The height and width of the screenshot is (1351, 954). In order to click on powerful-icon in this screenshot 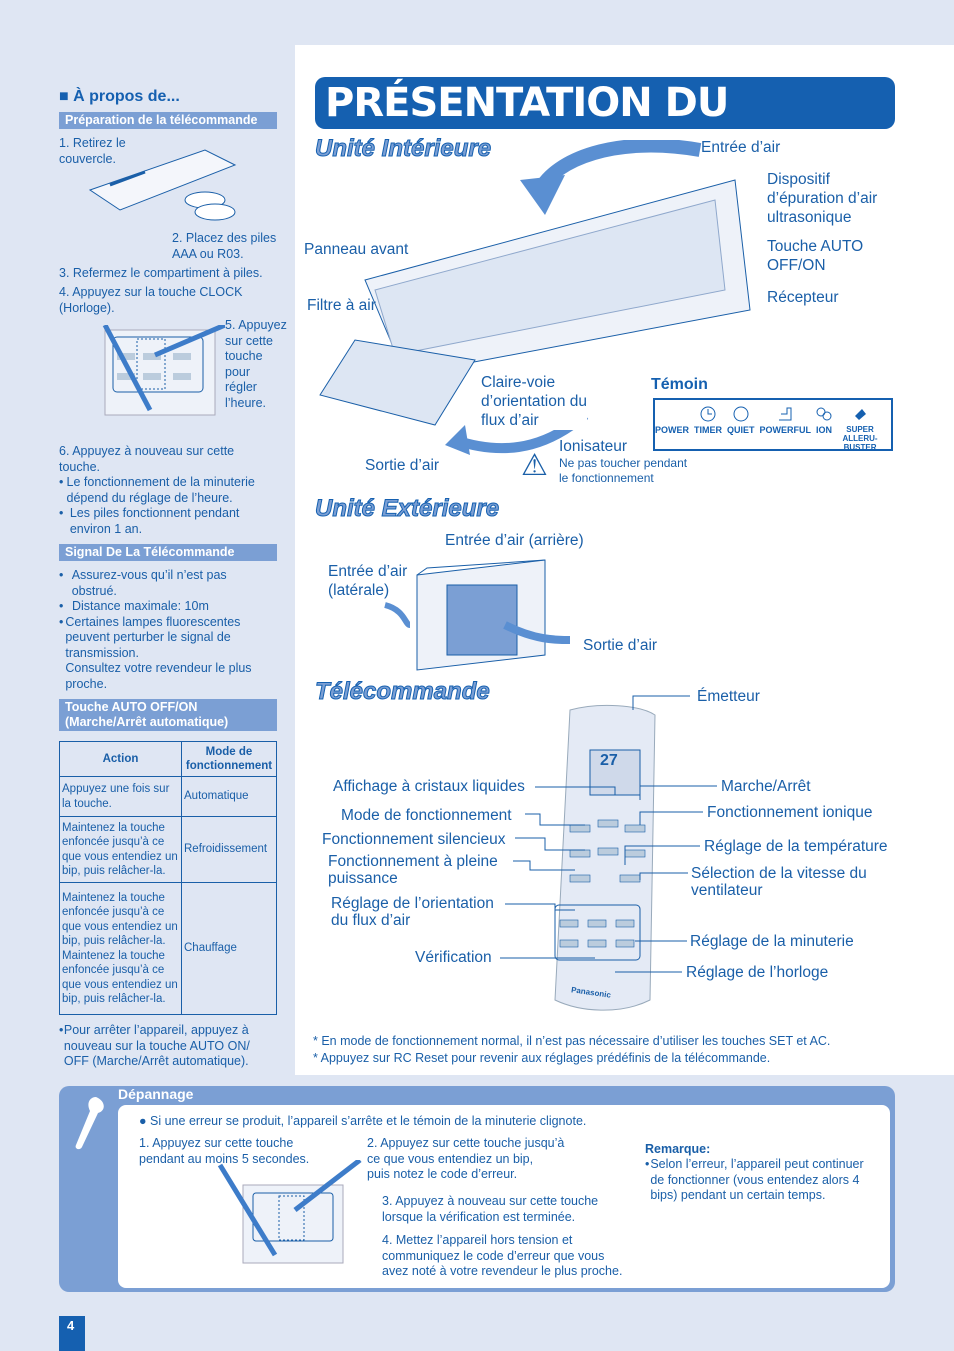, I will do `click(785, 414)`.